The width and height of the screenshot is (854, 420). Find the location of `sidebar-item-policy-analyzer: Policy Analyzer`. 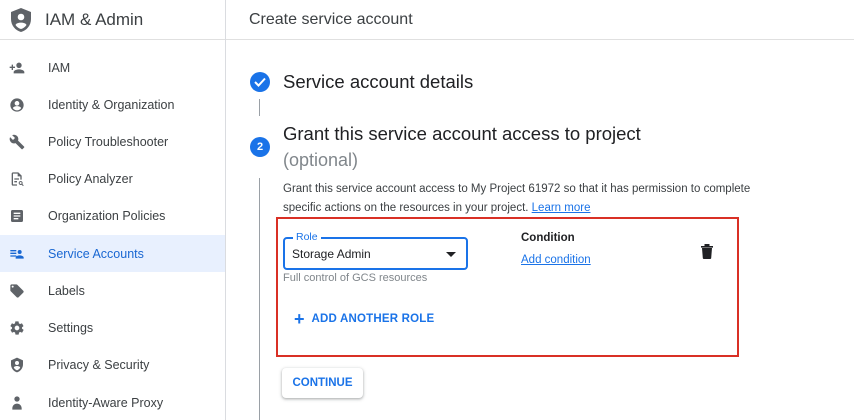

sidebar-item-policy-analyzer: Policy Analyzer is located at coordinates (112, 178).